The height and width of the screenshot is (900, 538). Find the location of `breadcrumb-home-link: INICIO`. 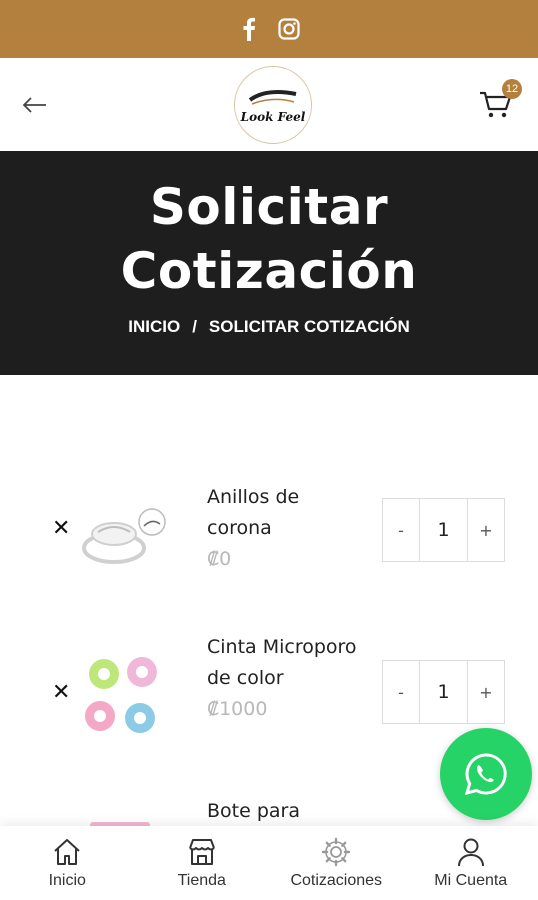

breadcrumb-home-link: INICIO is located at coordinates (154, 327).